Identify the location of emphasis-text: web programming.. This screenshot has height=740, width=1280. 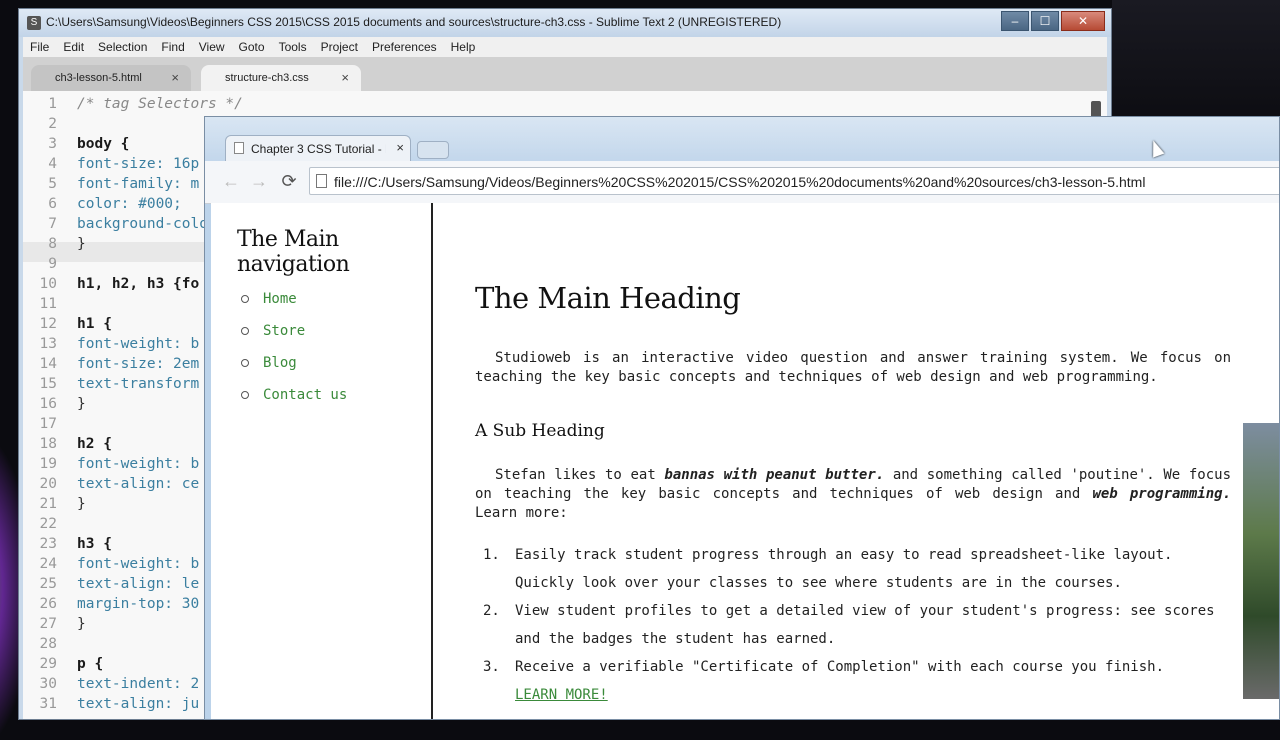
(1162, 494).